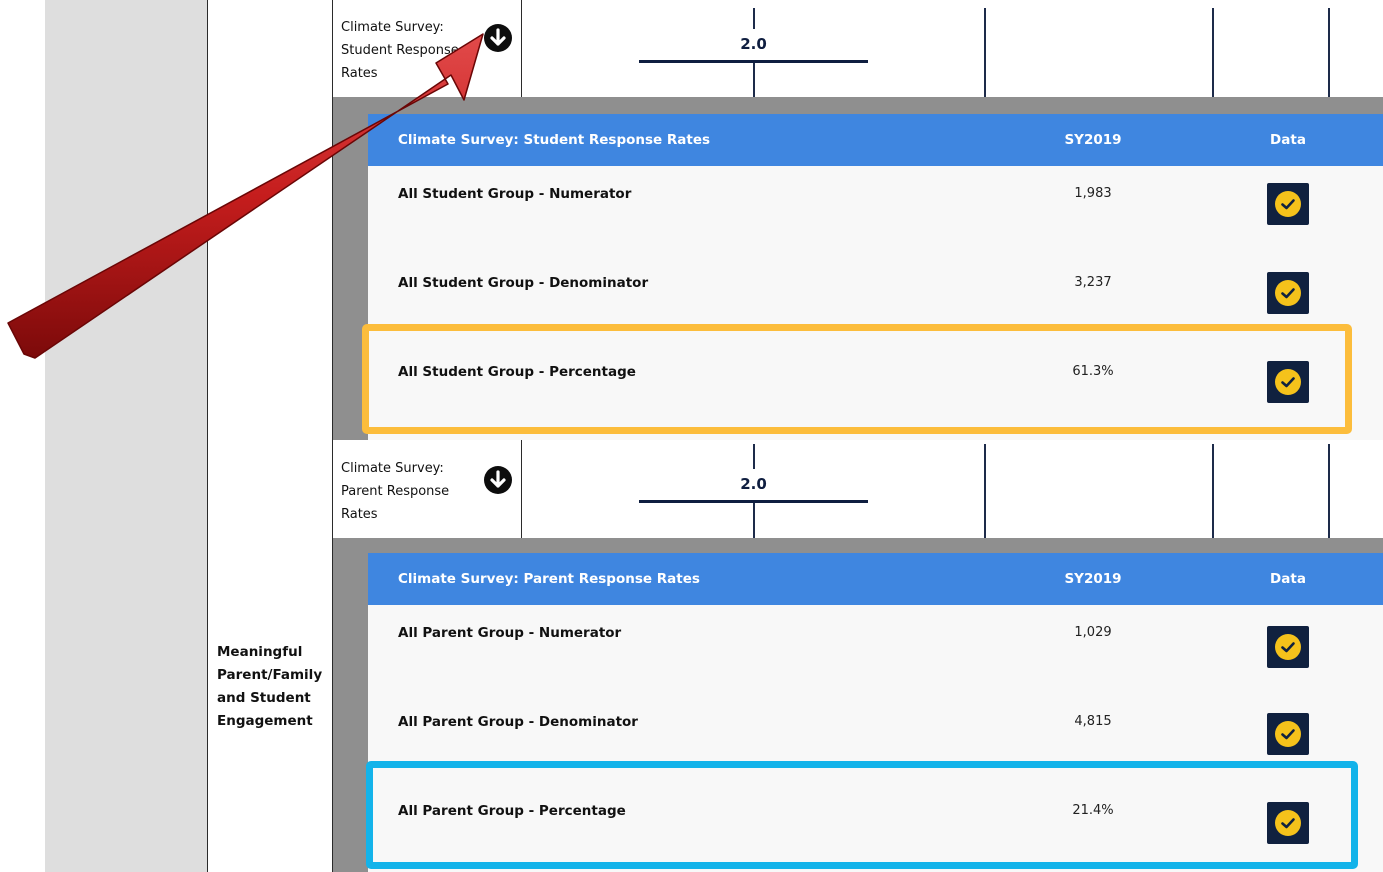 The image size is (1383, 872). Describe the element at coordinates (875, 650) in the screenshot. I see `table-row: All Parent Group - Numerator 1,029` at that location.